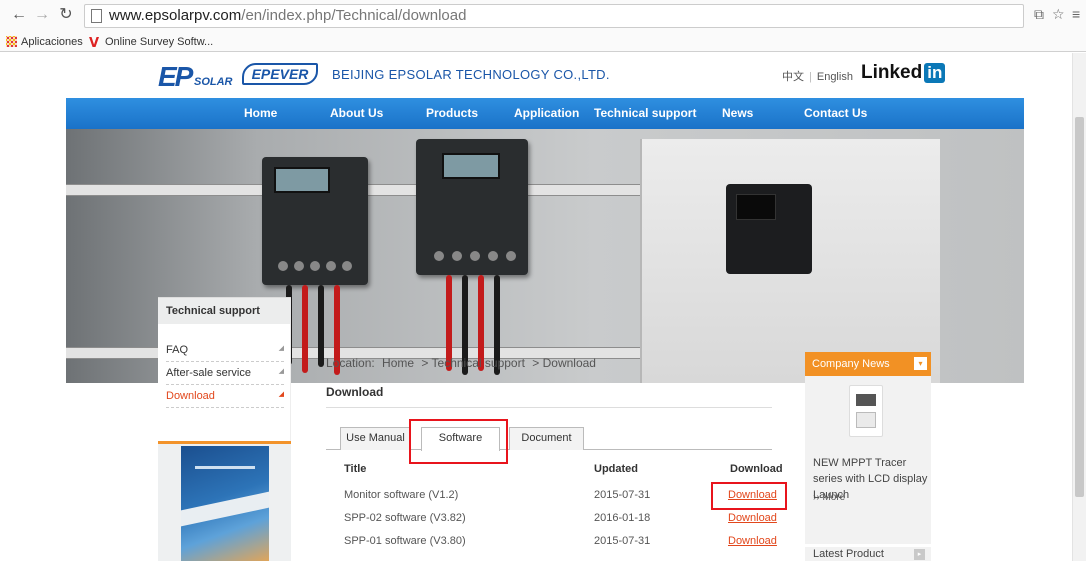 Image resolution: width=1086 pixels, height=561 pixels. Describe the element at coordinates (177, 350) in the screenshot. I see `sidebar-item-label: FAQ` at that location.